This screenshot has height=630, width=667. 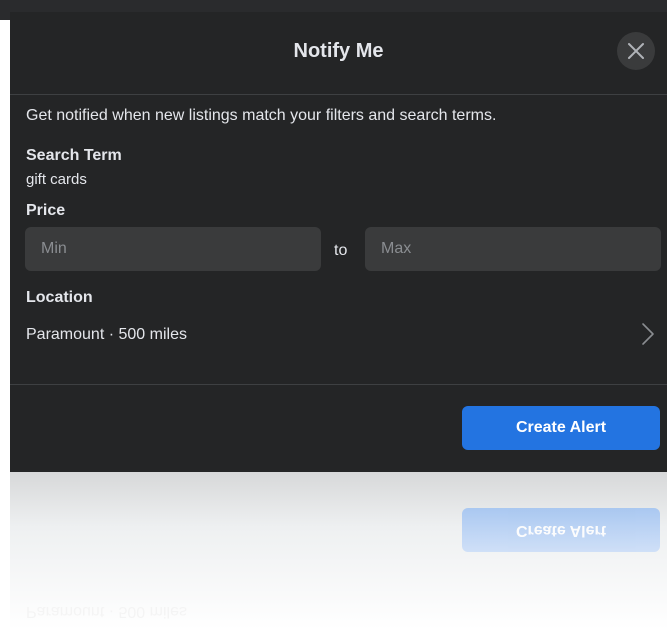 What do you see at coordinates (338, 384) in the screenshot?
I see `footer-divider` at bounding box center [338, 384].